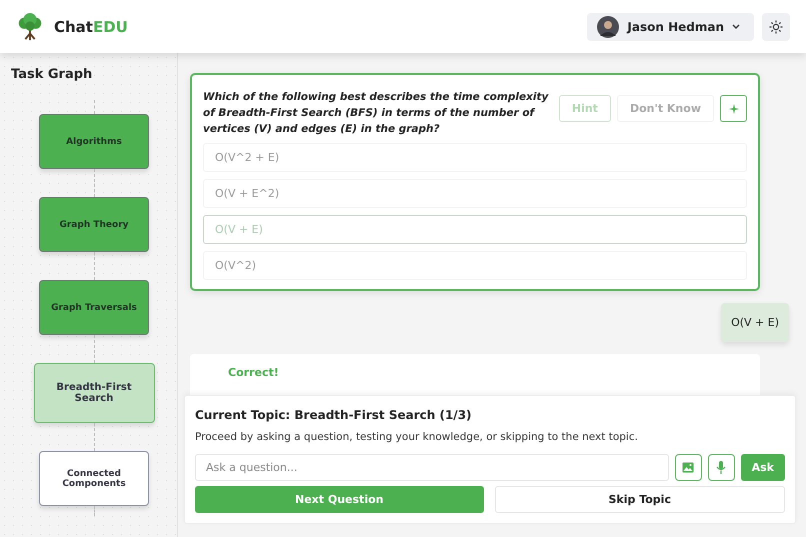  I want to click on sparkle-button, so click(733, 108).